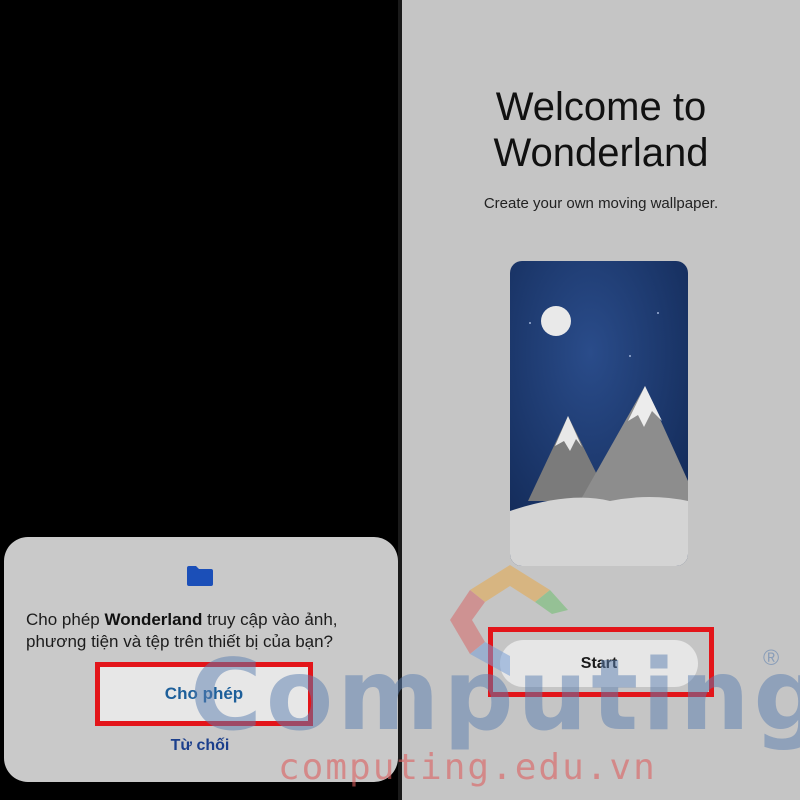 The width and height of the screenshot is (800, 800). I want to click on welcome-subtitle: Create your own moving wallpaper., so click(601, 203).